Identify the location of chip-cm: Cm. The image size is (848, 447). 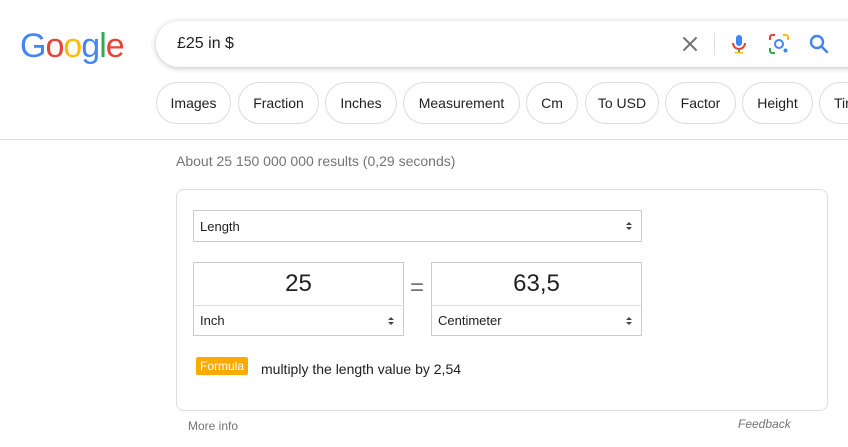
(552, 103).